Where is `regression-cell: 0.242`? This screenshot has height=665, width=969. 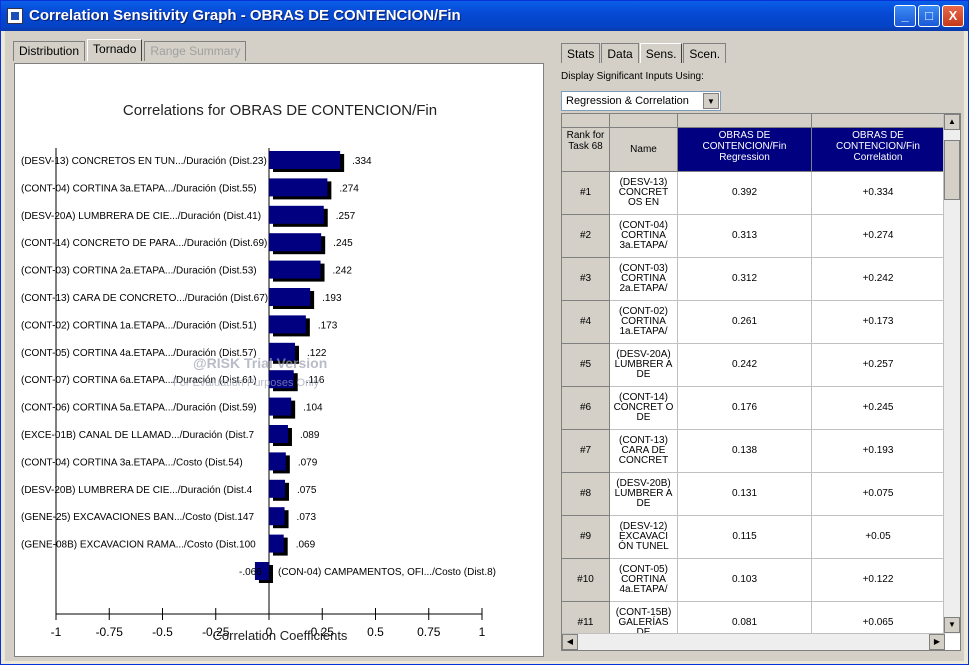 regression-cell: 0.242 is located at coordinates (745, 365).